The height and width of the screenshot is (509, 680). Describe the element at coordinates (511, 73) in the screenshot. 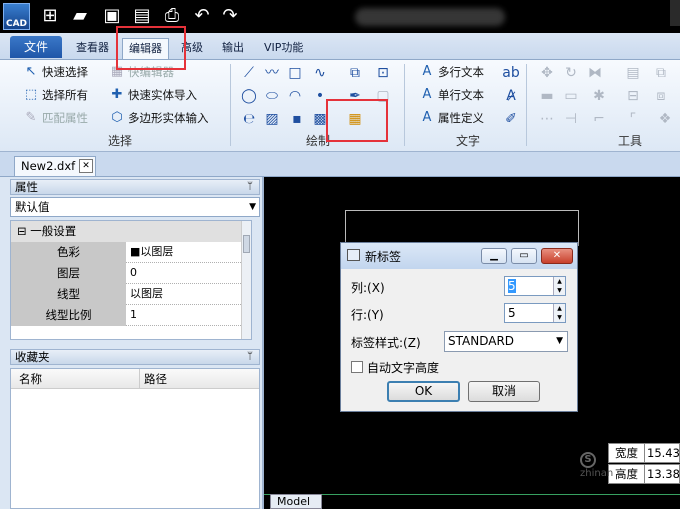

I see `text-style-icon: ab` at that location.